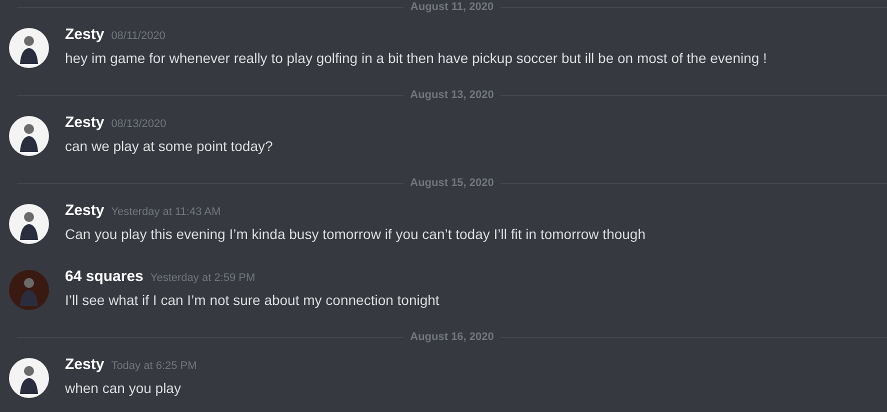 This screenshot has width=887, height=412. Describe the element at coordinates (123, 388) in the screenshot. I see `message-text: when can you play` at that location.